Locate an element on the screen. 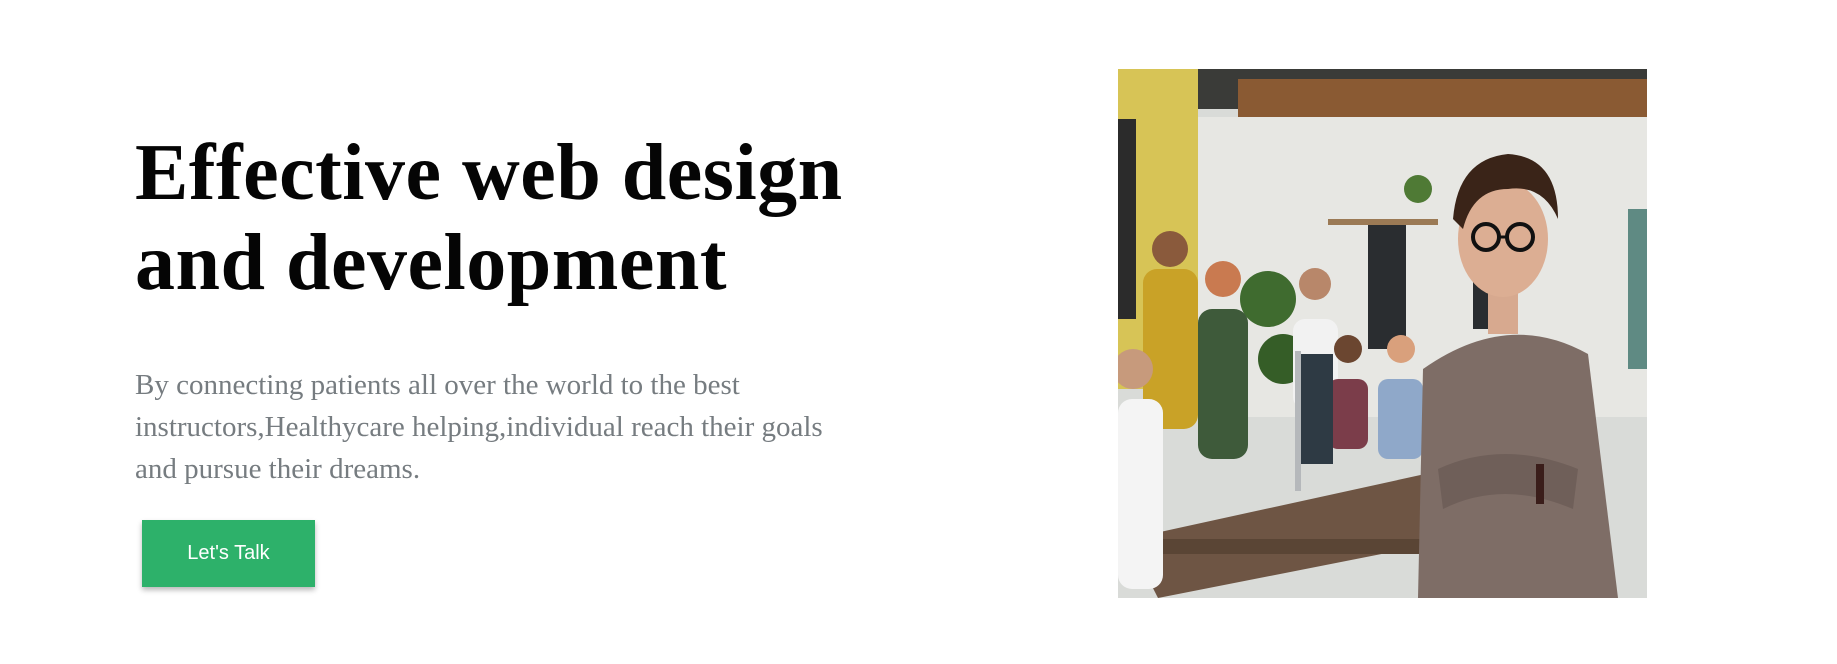  hero-description-line-3: and pursue their dreams. is located at coordinates (278, 469).